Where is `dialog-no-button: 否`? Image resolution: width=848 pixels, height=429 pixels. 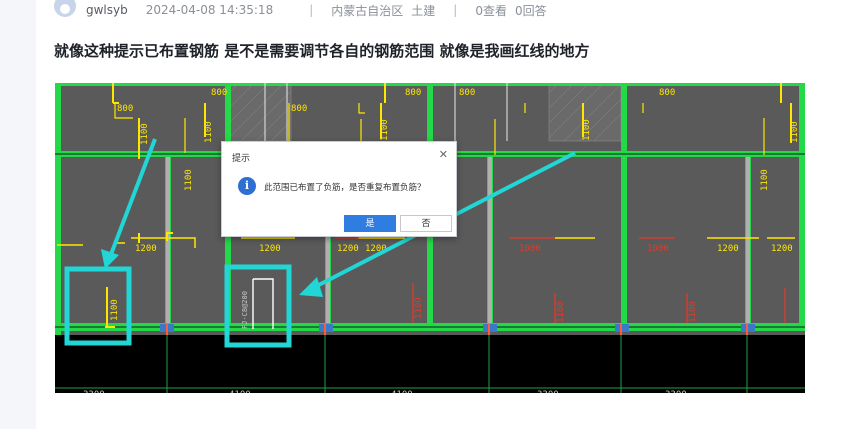 dialog-no-button: 否 is located at coordinates (426, 223).